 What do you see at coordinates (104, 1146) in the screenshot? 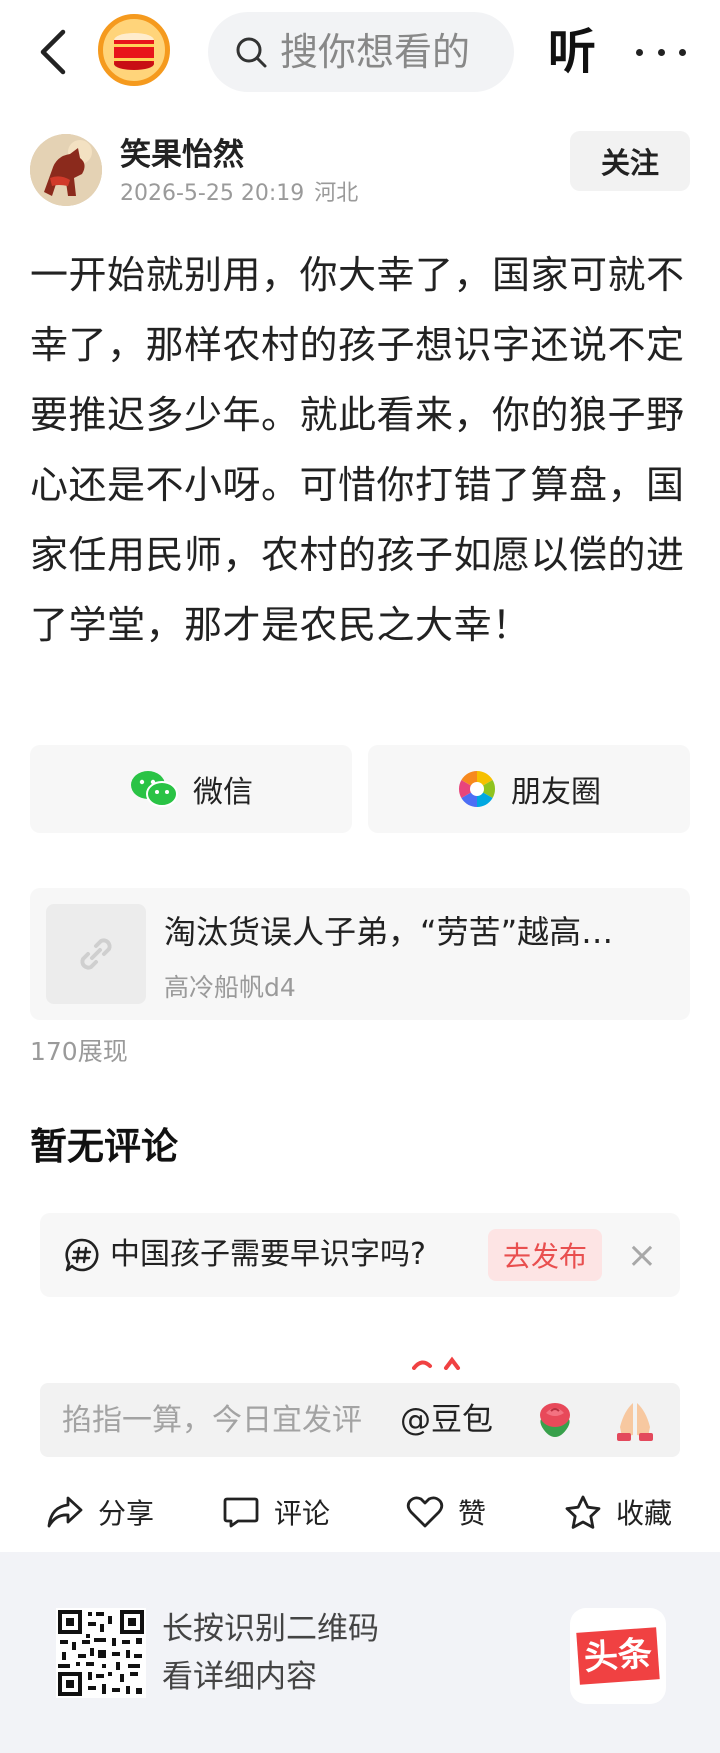
I see `comments-heading: 暂无评论` at bounding box center [104, 1146].